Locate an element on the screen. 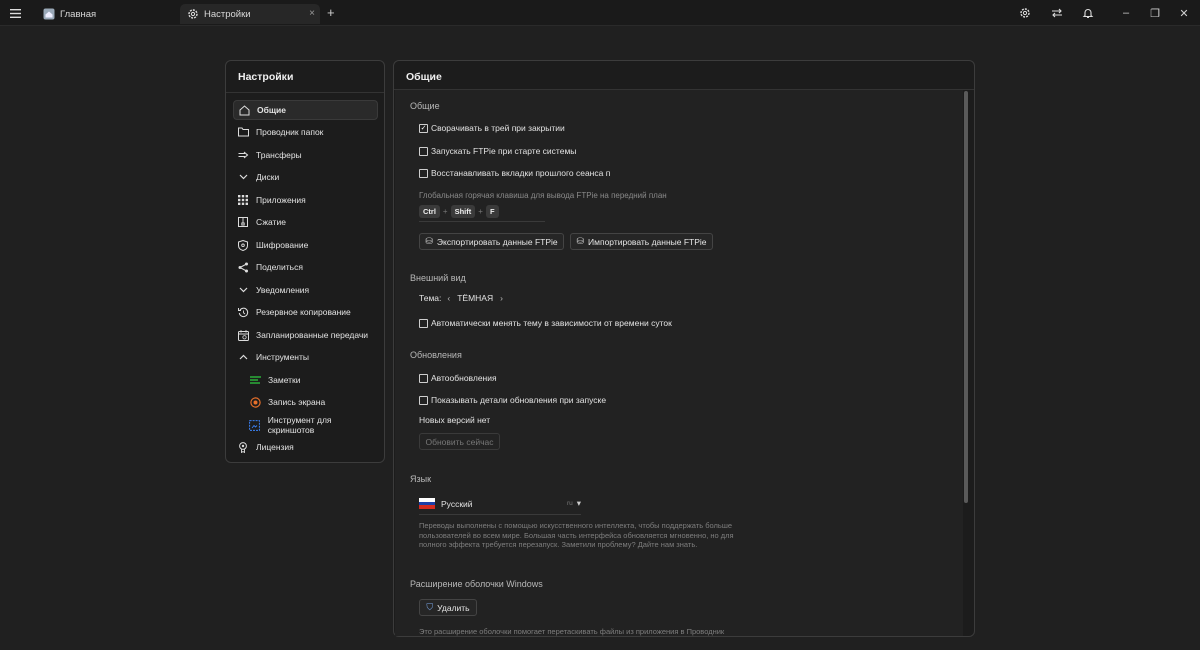 Image resolution: width=1200 pixels, height=650 pixels. chevron-up-icon is located at coordinates (243, 357).